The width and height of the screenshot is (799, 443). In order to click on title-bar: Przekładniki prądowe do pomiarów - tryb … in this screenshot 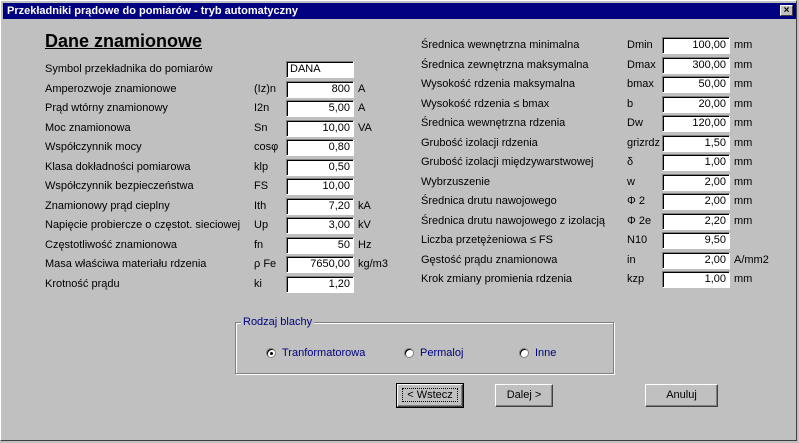, I will do `click(399, 11)`.